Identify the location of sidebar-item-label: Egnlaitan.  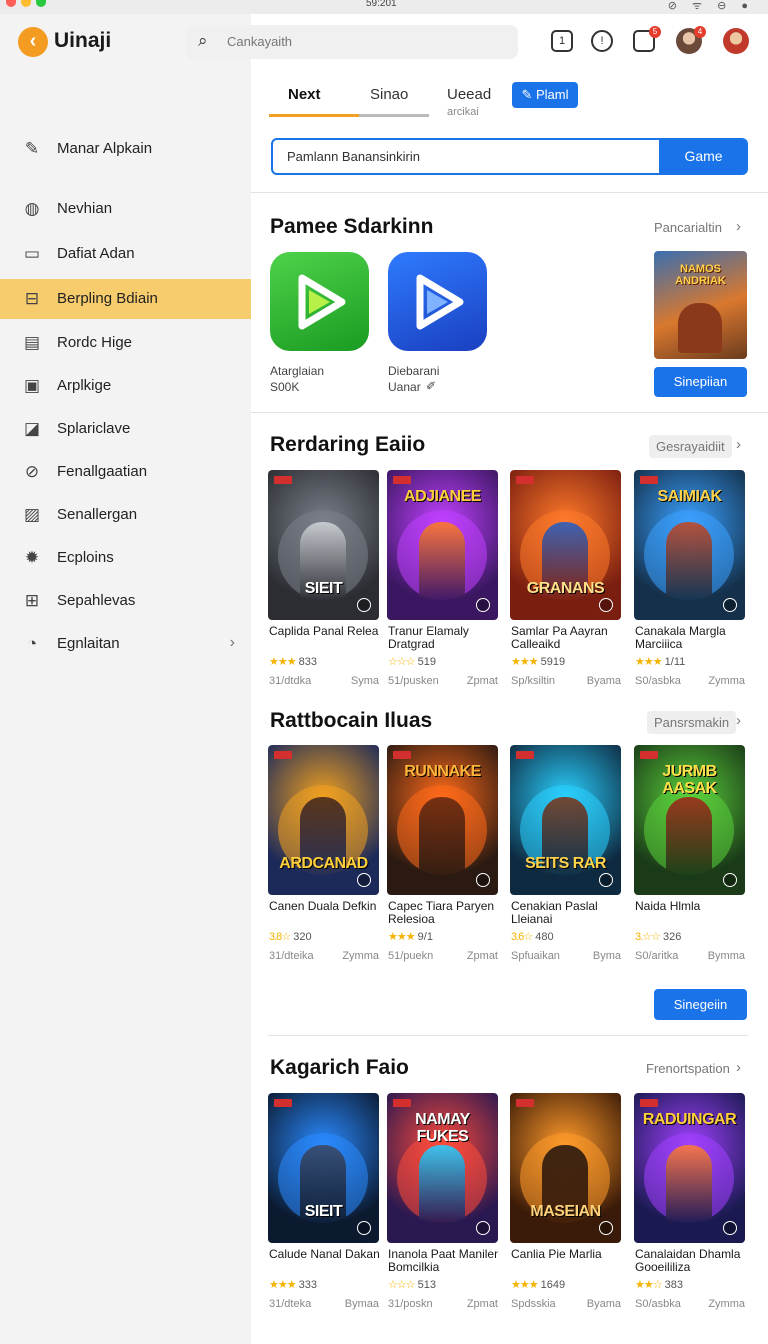
(88, 643).